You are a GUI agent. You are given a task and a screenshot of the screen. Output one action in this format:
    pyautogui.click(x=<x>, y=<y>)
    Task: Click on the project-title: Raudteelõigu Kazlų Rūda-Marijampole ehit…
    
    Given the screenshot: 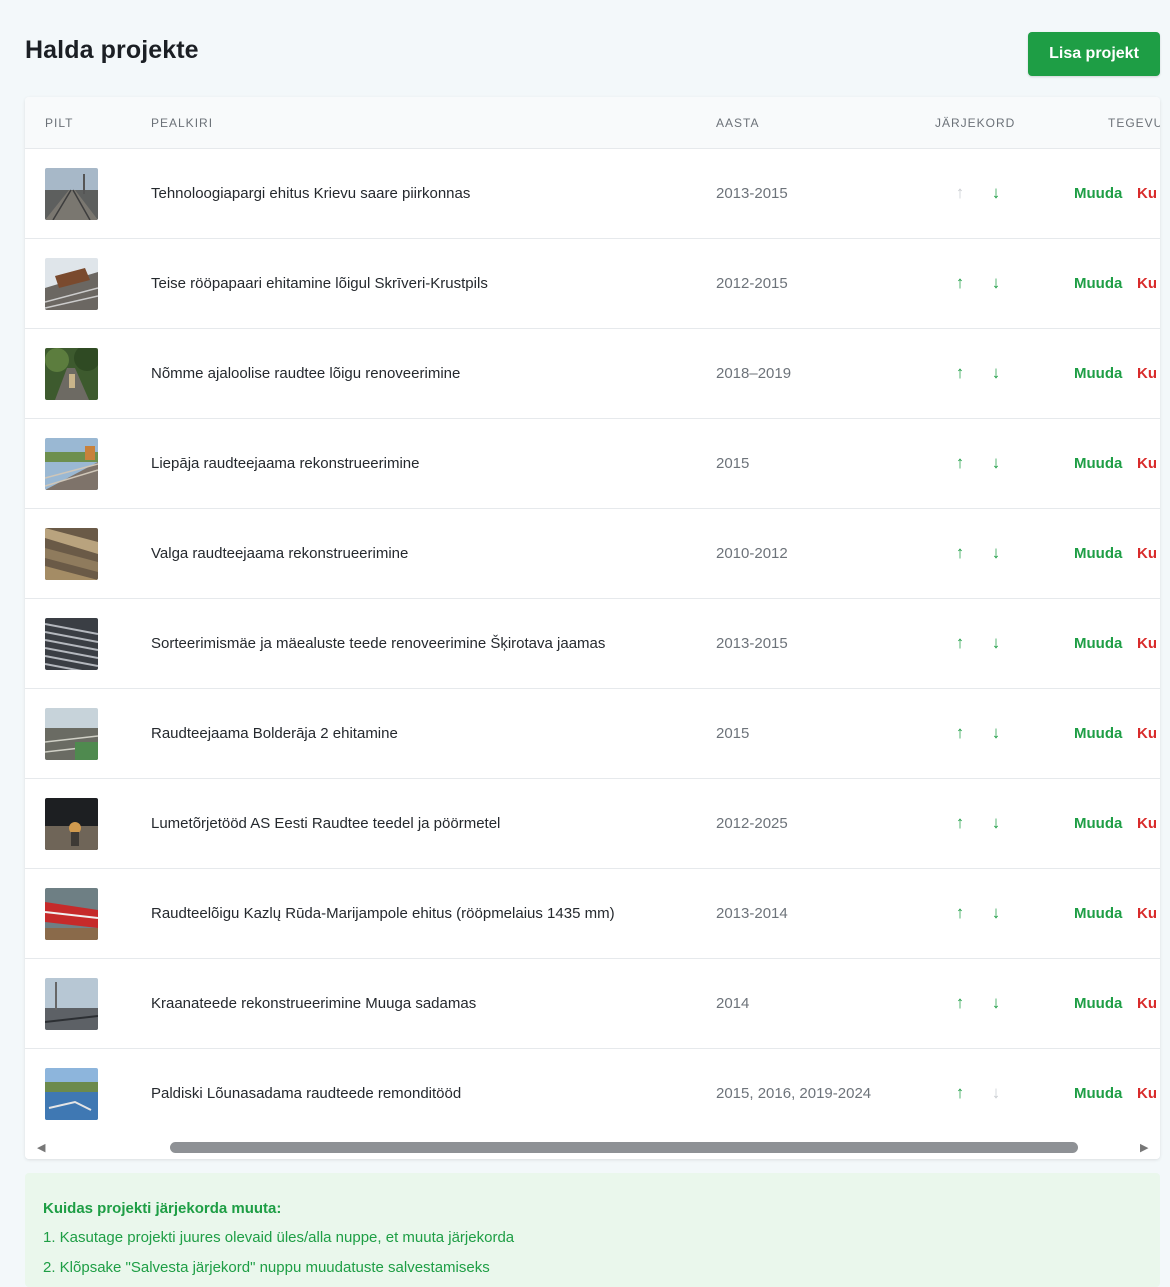 What is the action you would take?
    pyautogui.click(x=383, y=913)
    